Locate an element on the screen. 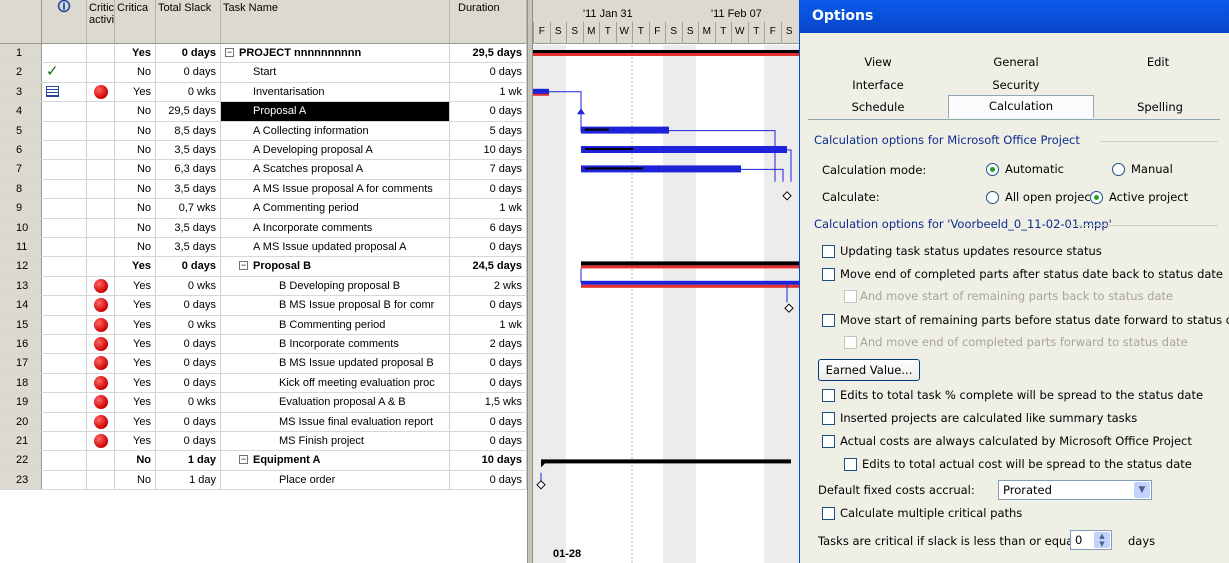 The width and height of the screenshot is (1229, 563). total-slack-header: Total Slack is located at coordinates (188, 22).